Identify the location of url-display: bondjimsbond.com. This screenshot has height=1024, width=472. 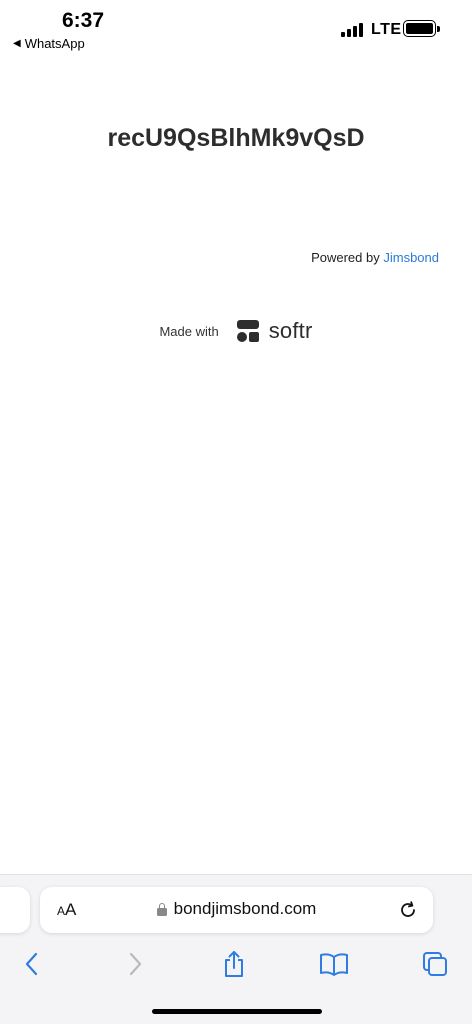
(236, 909).